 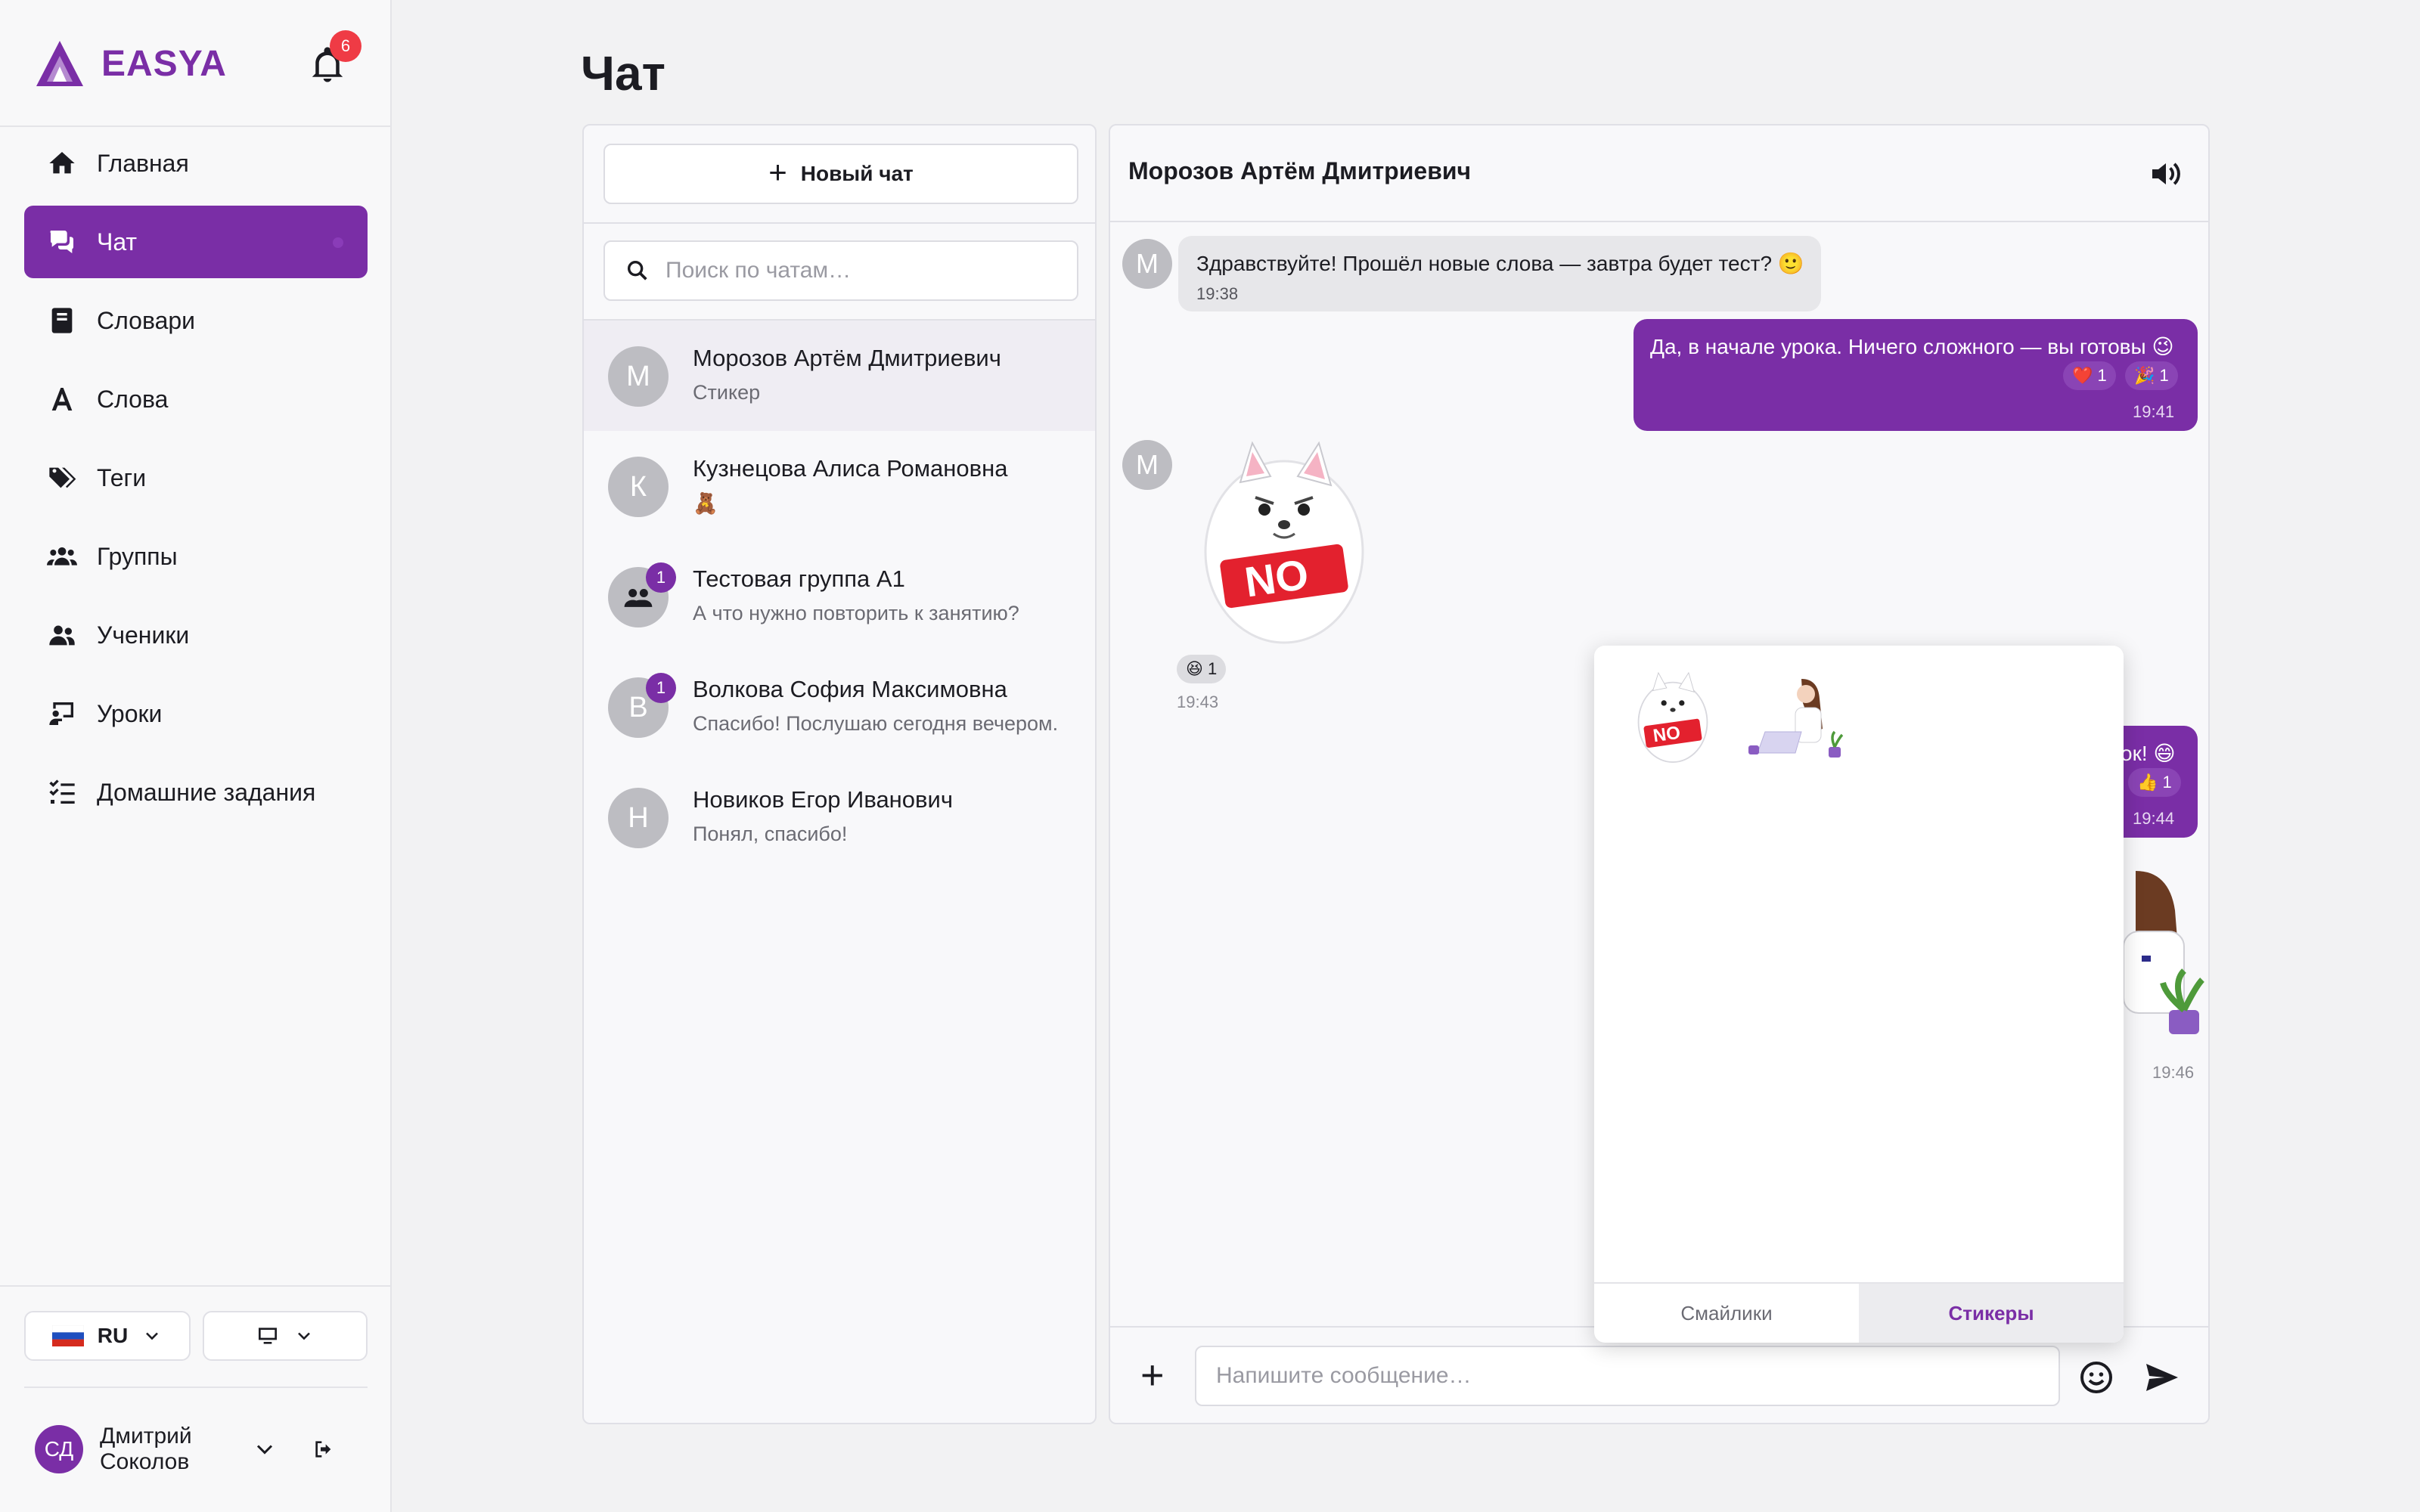 What do you see at coordinates (196, 556) in the screenshot?
I see `nav-item-groups: Группы` at bounding box center [196, 556].